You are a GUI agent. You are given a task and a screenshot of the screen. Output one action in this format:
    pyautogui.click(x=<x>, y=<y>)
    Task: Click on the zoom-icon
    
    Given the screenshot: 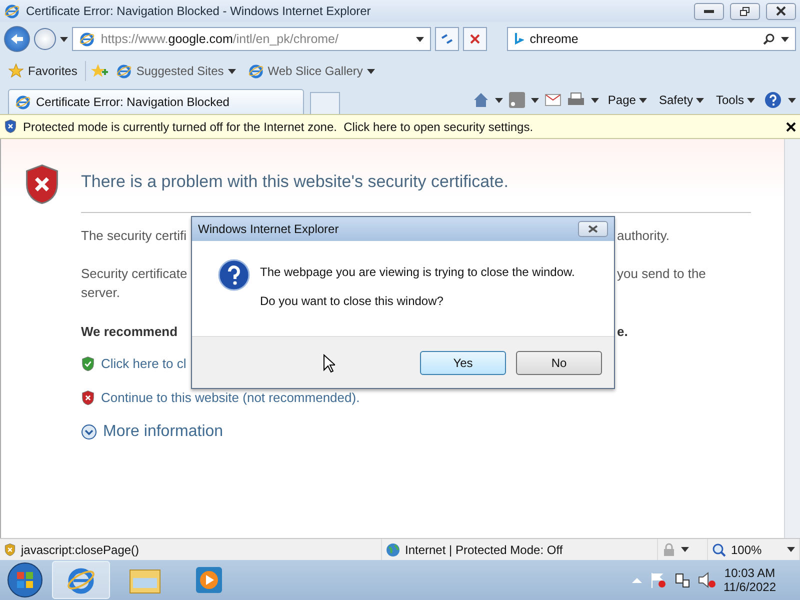 What is the action you would take?
    pyautogui.click(x=719, y=549)
    